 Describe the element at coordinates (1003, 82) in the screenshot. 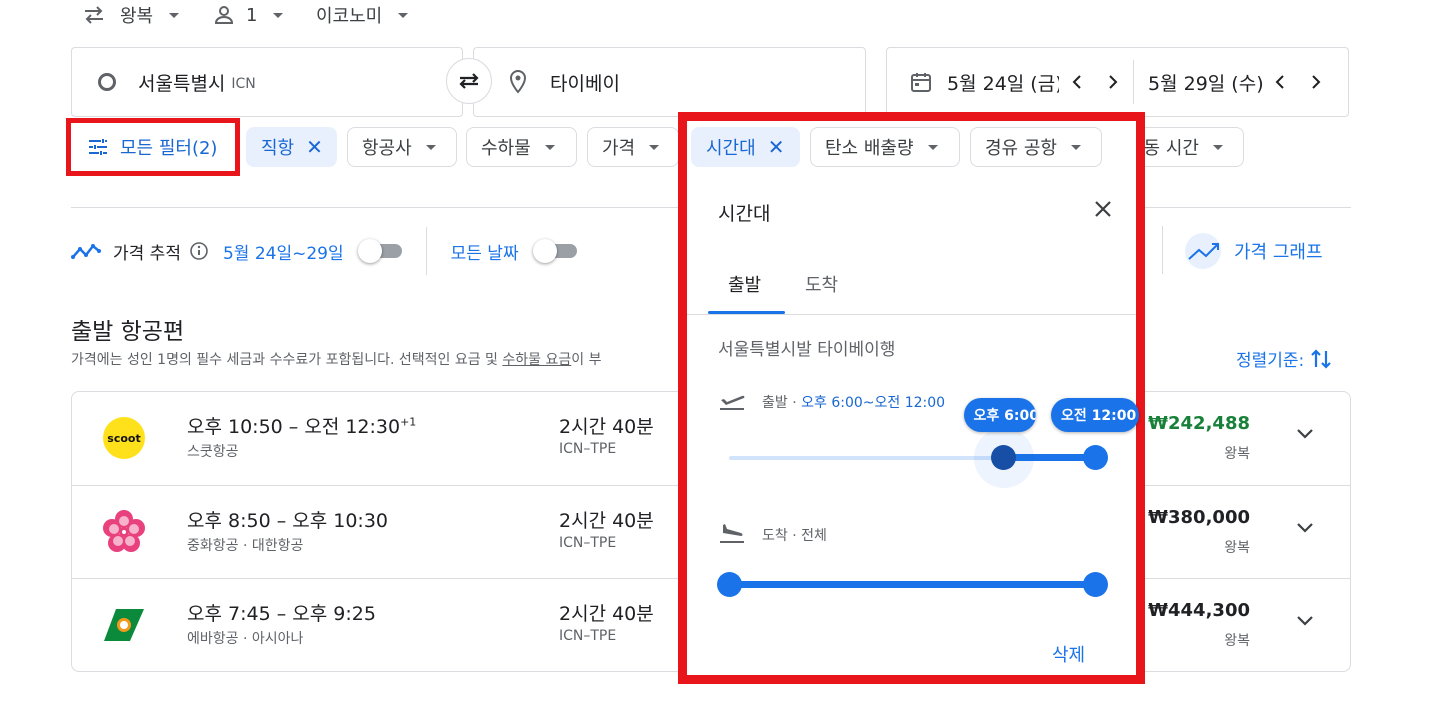

I see `depart-date: 5월 24일 (금)` at that location.